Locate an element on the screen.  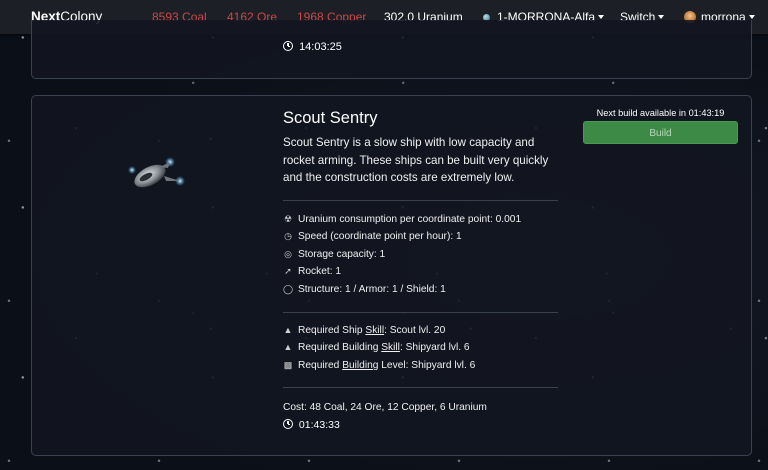
stat-speed: ◷ Speed (coordinate point per hour): 1 is located at coordinates (372, 236).